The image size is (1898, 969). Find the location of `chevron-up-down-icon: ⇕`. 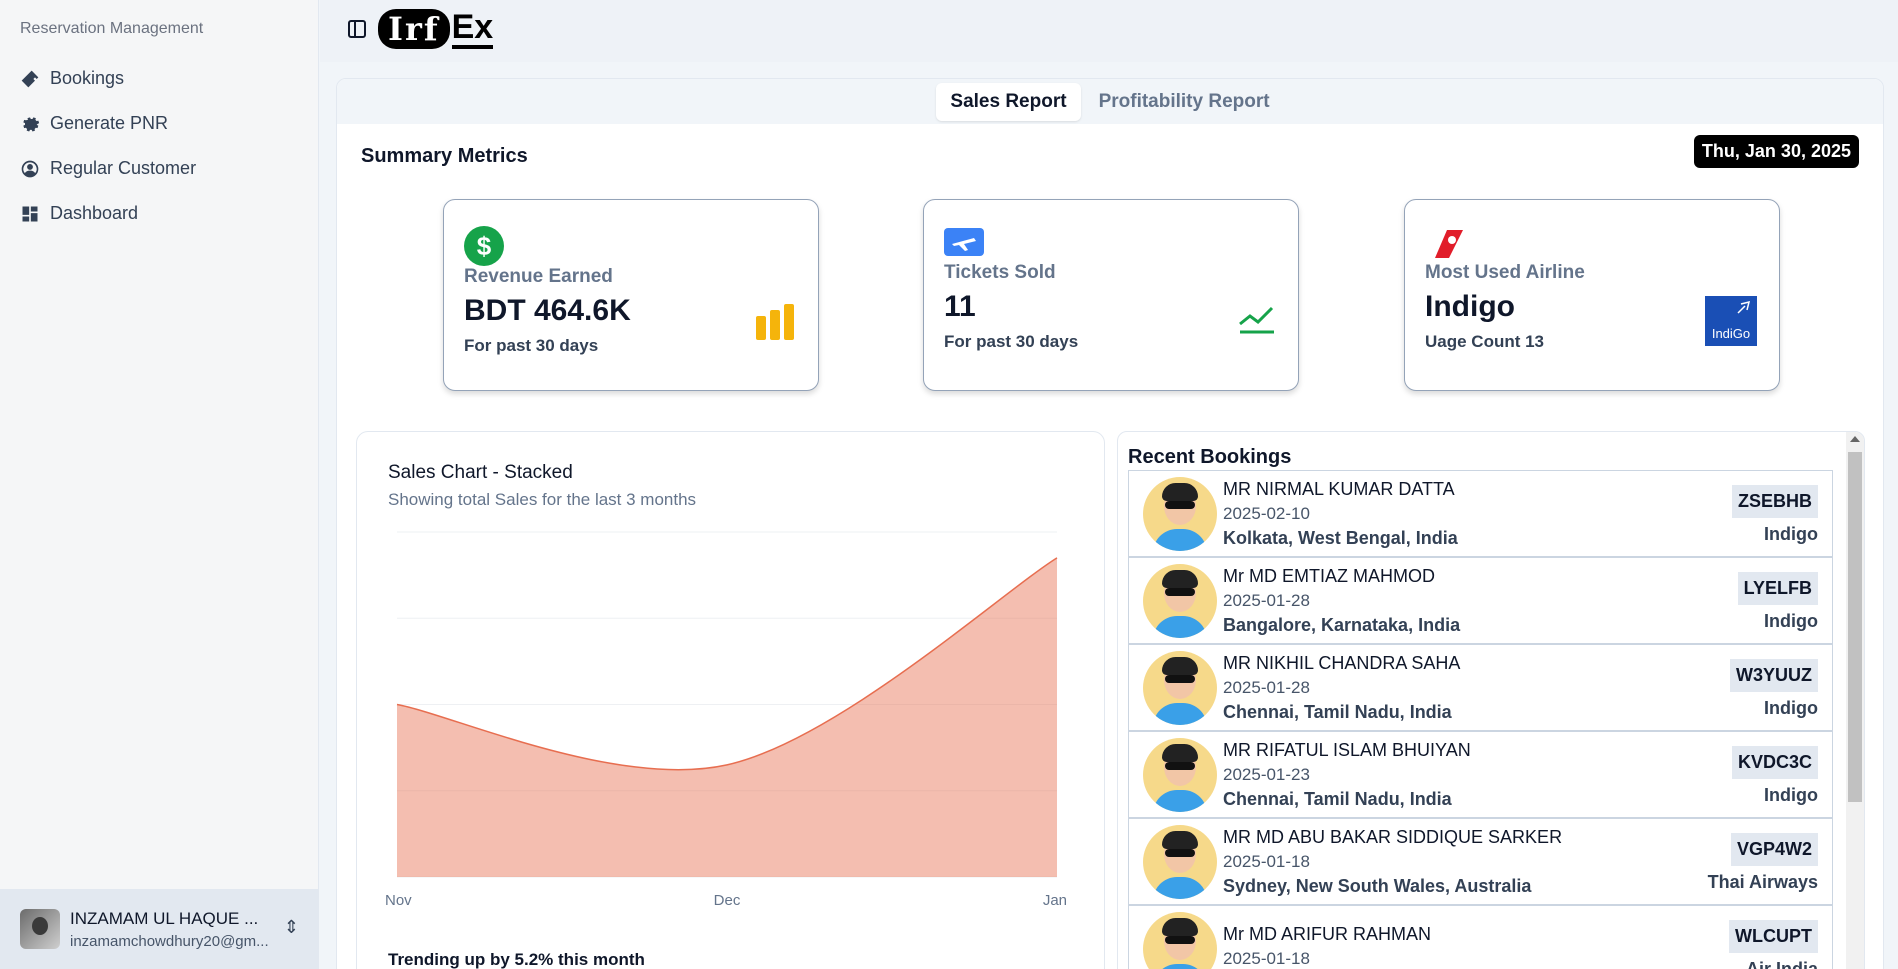

chevron-up-down-icon: ⇕ is located at coordinates (291, 927).